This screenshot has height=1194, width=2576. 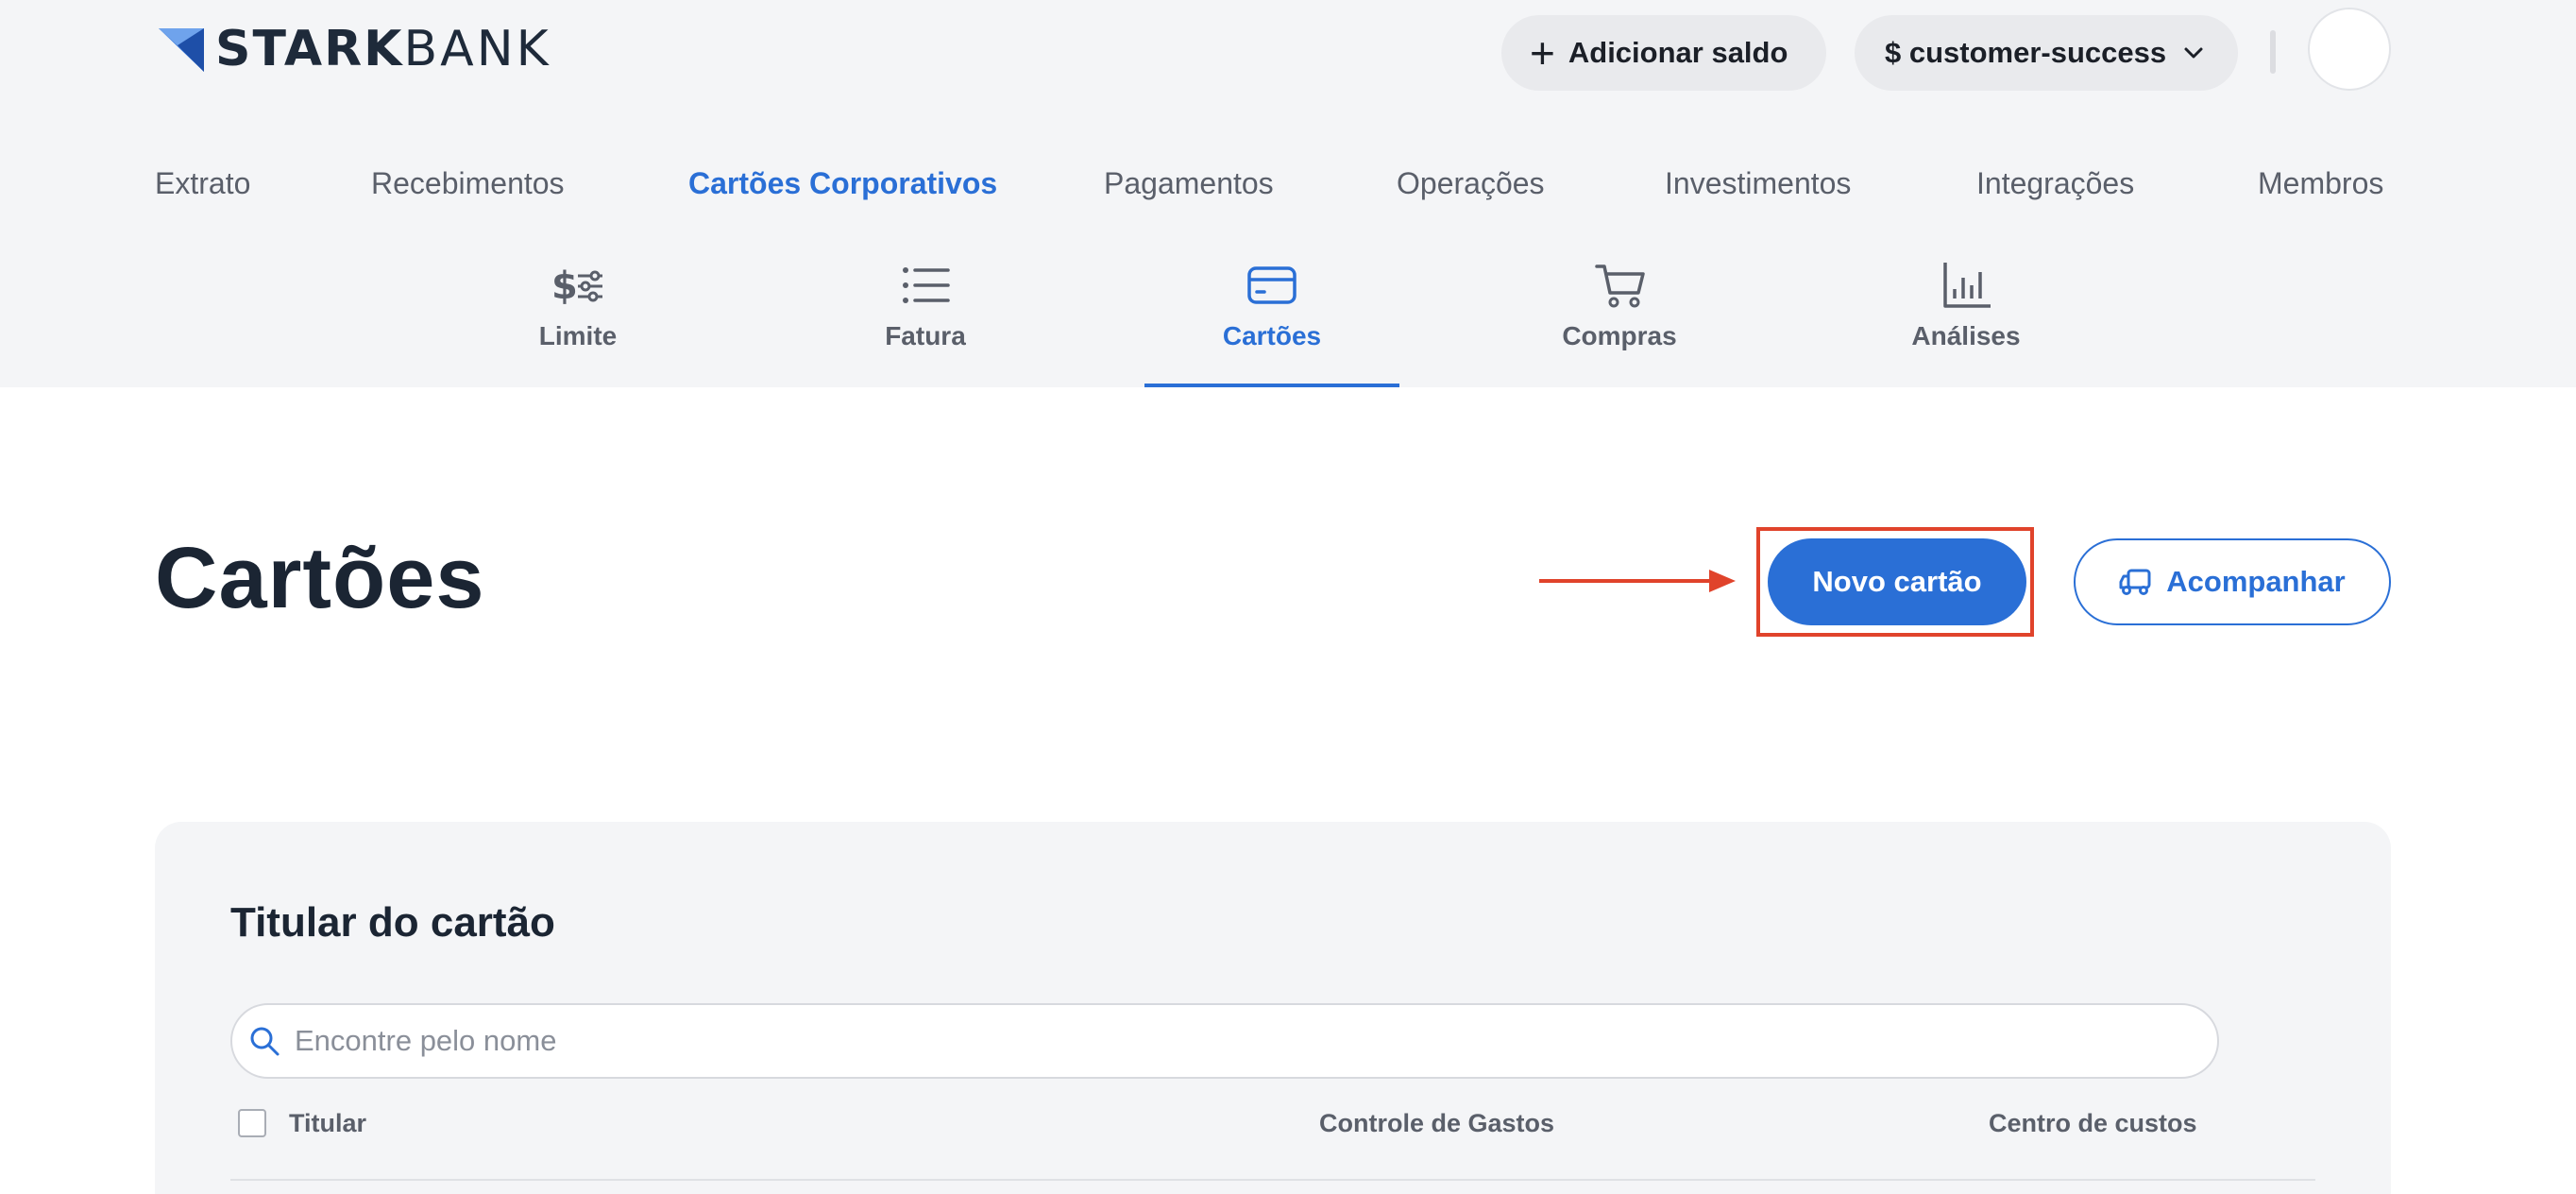 I want to click on nav-item-investimentos: Investimentos, so click(x=1758, y=183).